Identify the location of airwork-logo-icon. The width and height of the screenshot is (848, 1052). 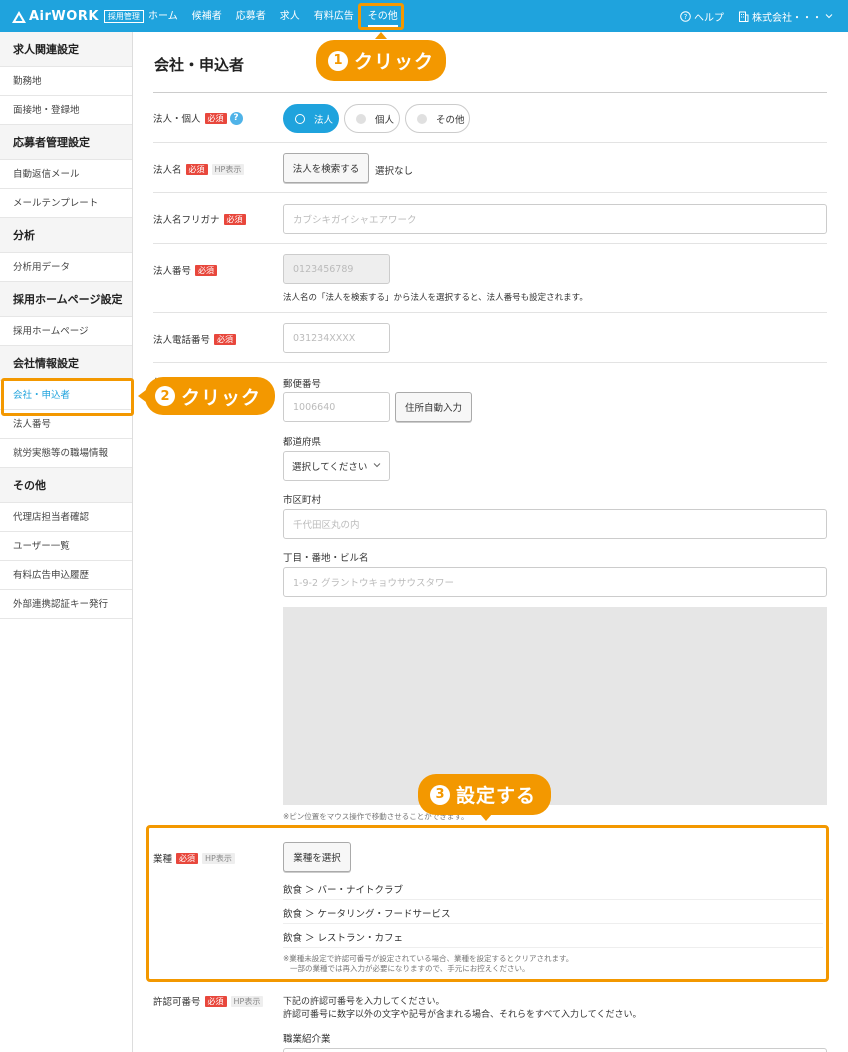
(19, 16).